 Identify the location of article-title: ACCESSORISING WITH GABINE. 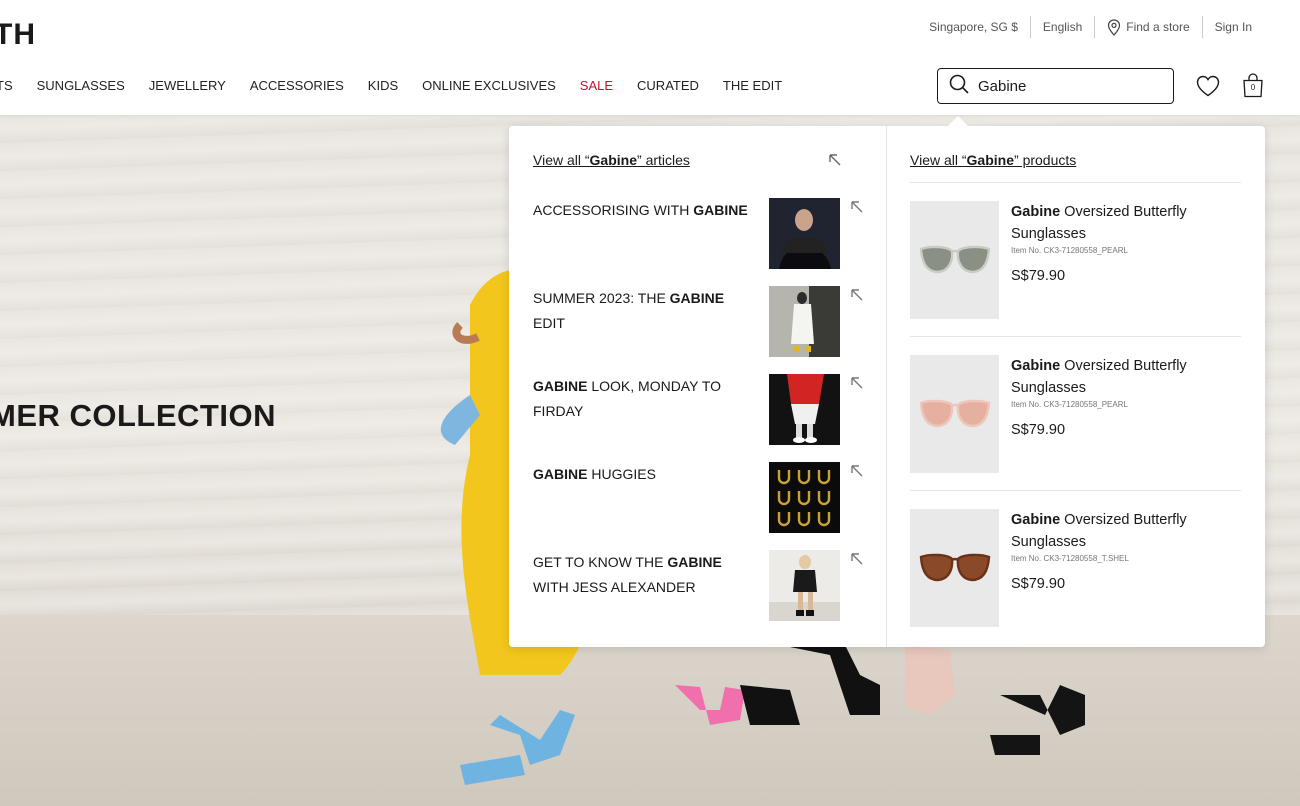
(643, 242).